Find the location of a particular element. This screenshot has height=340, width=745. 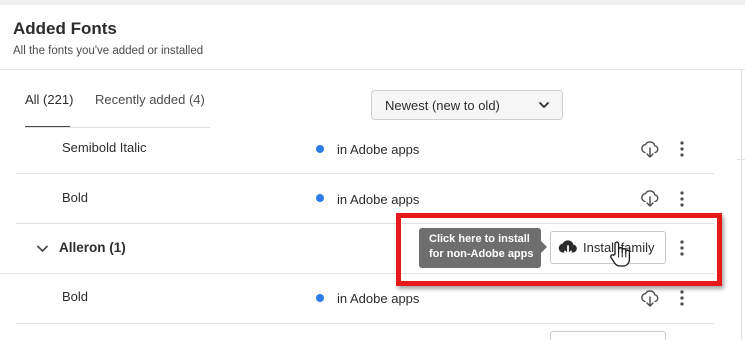

sort-dropdown: Newest (new to old) is located at coordinates (467, 105).